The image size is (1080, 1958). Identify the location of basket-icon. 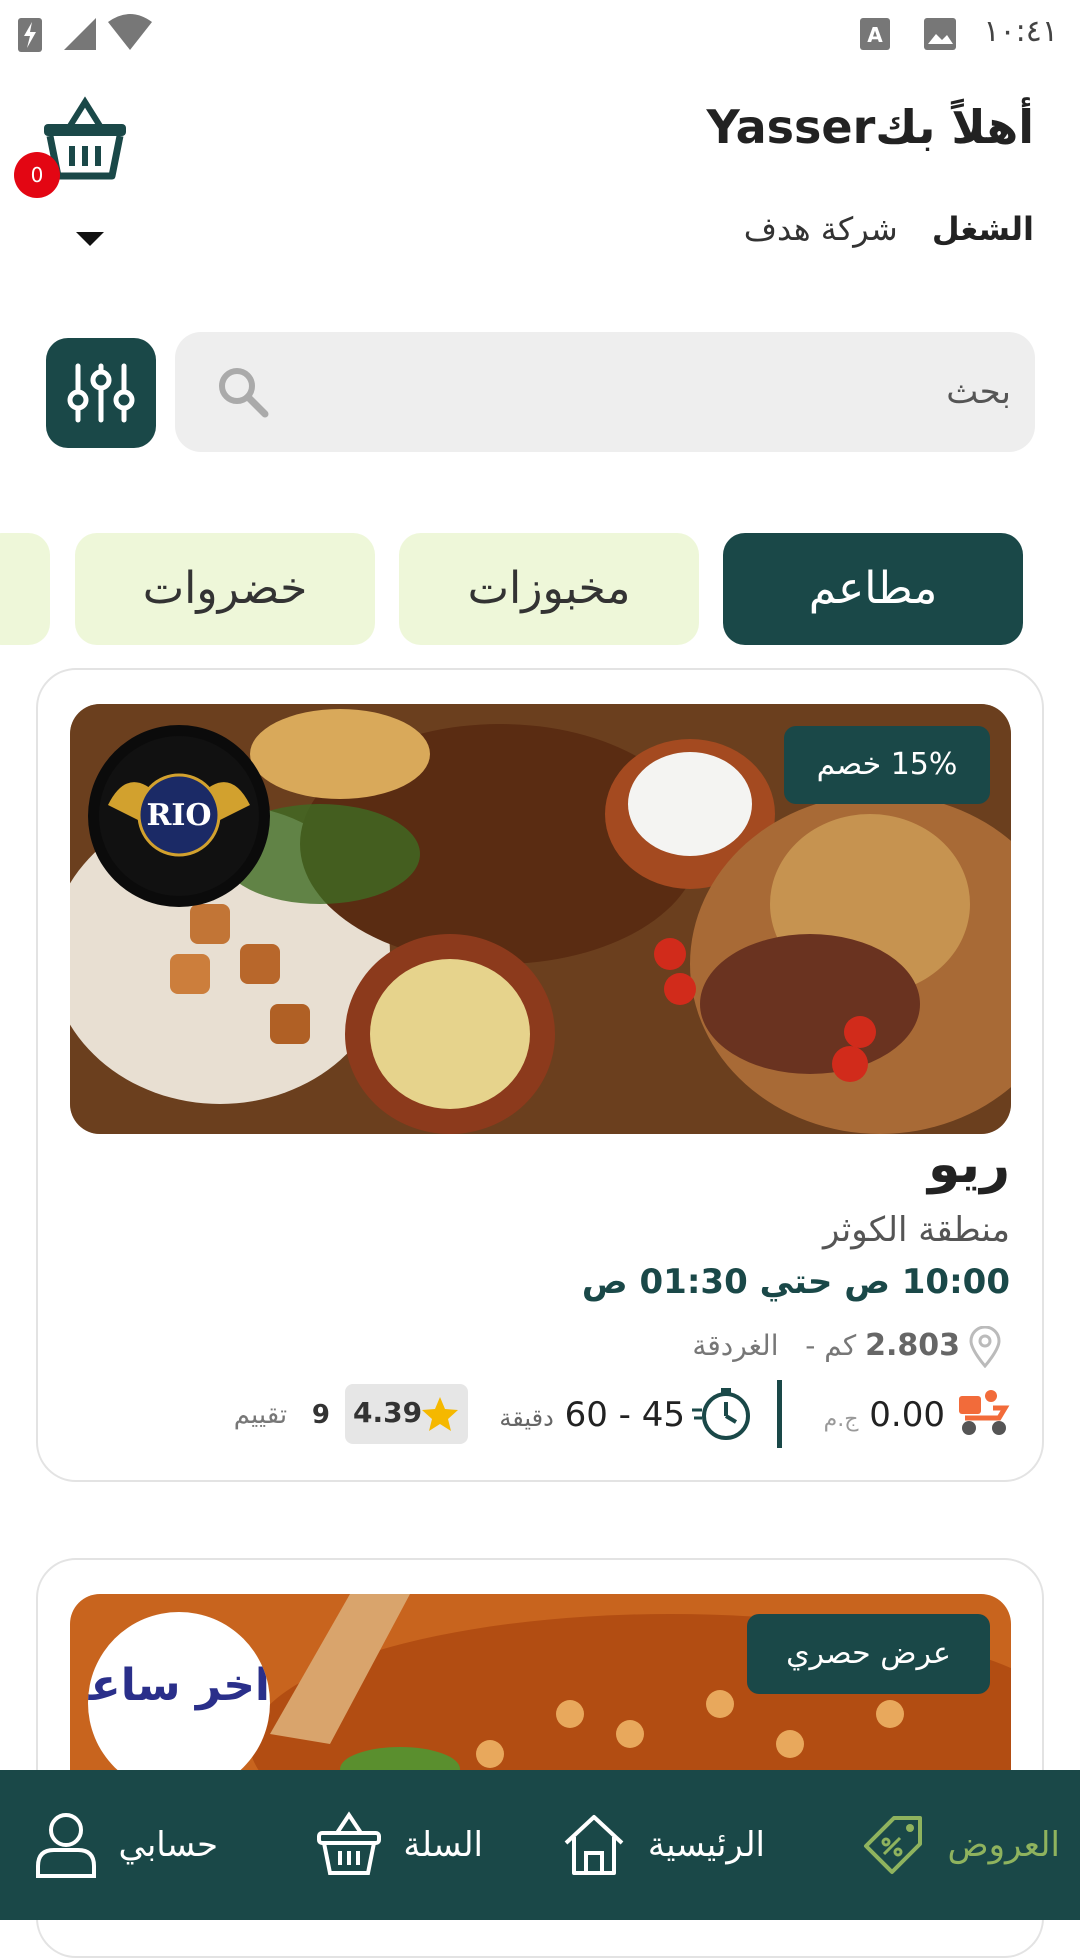
(349, 1843).